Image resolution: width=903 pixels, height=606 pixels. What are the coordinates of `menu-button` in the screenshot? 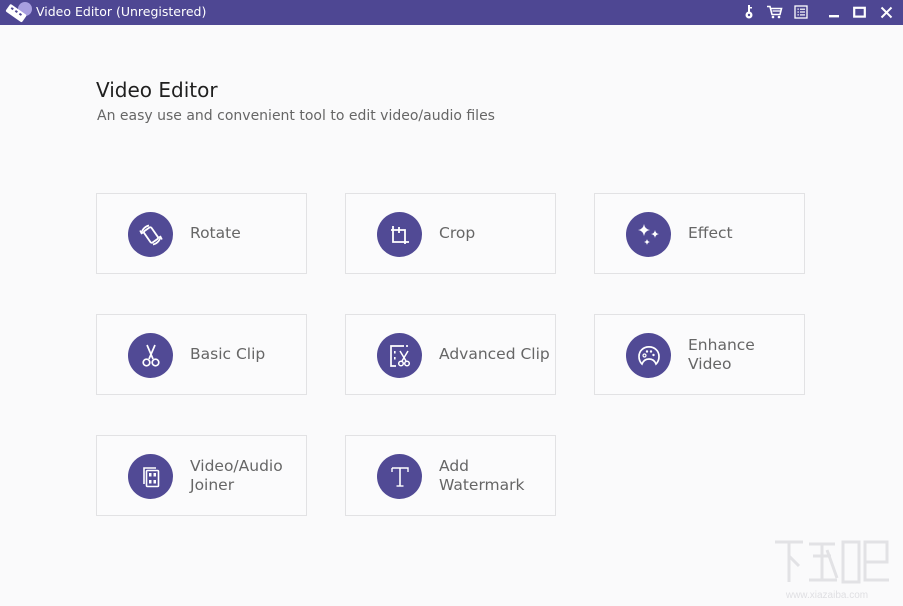 It's located at (801, 12).